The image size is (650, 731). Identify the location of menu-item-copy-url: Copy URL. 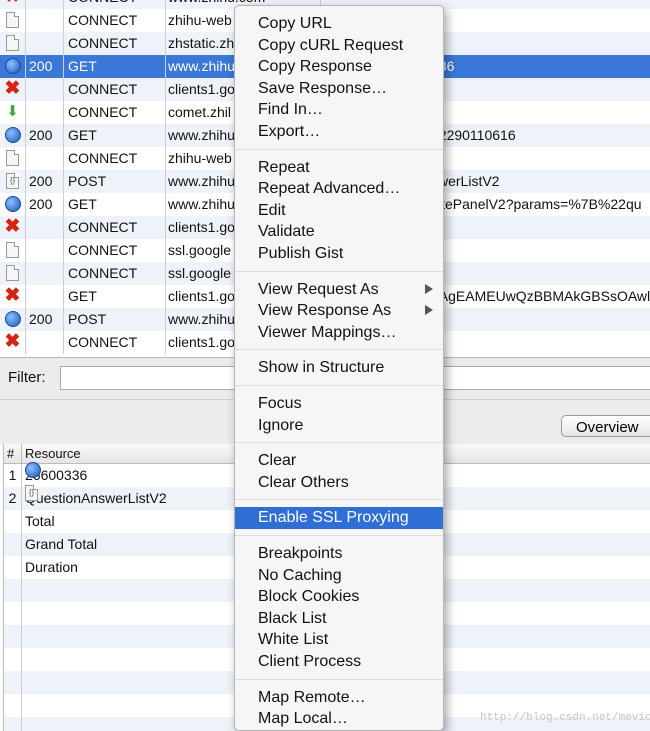
(339, 23).